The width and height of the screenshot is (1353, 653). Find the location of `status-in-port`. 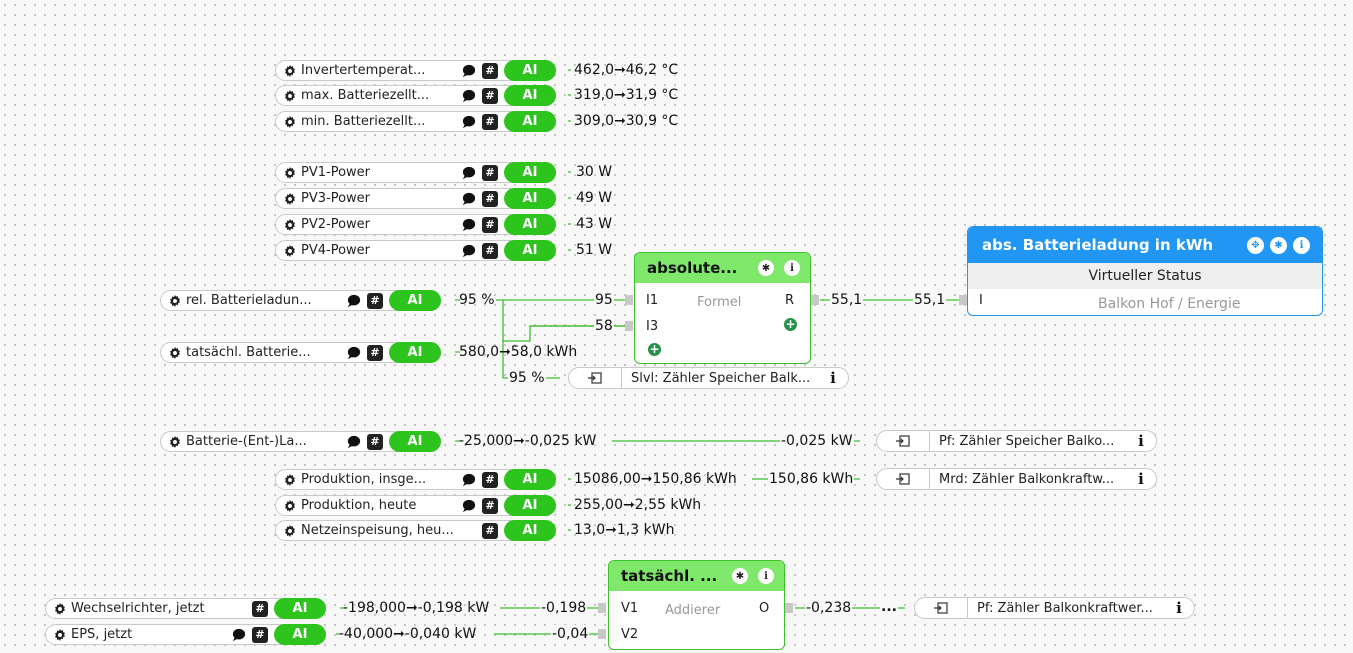

status-in-port is located at coordinates (963, 300).